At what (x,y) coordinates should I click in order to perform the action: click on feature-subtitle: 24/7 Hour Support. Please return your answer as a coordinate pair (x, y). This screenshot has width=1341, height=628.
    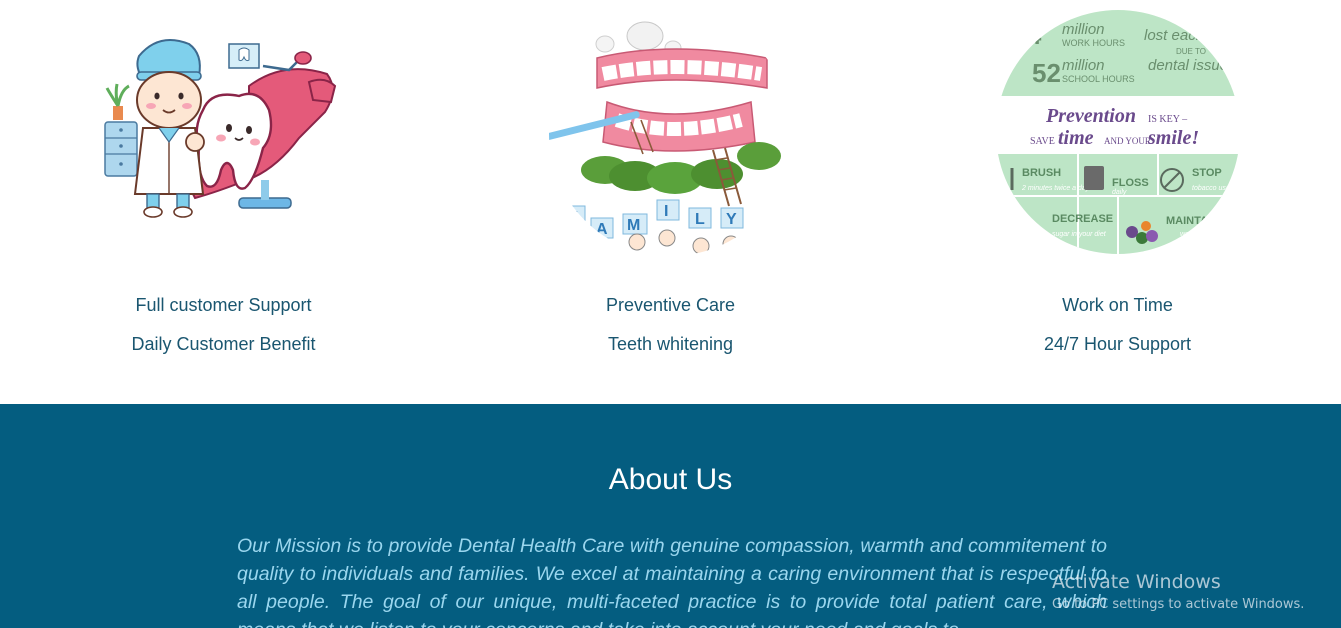
    Looking at the image, I should click on (1117, 344).